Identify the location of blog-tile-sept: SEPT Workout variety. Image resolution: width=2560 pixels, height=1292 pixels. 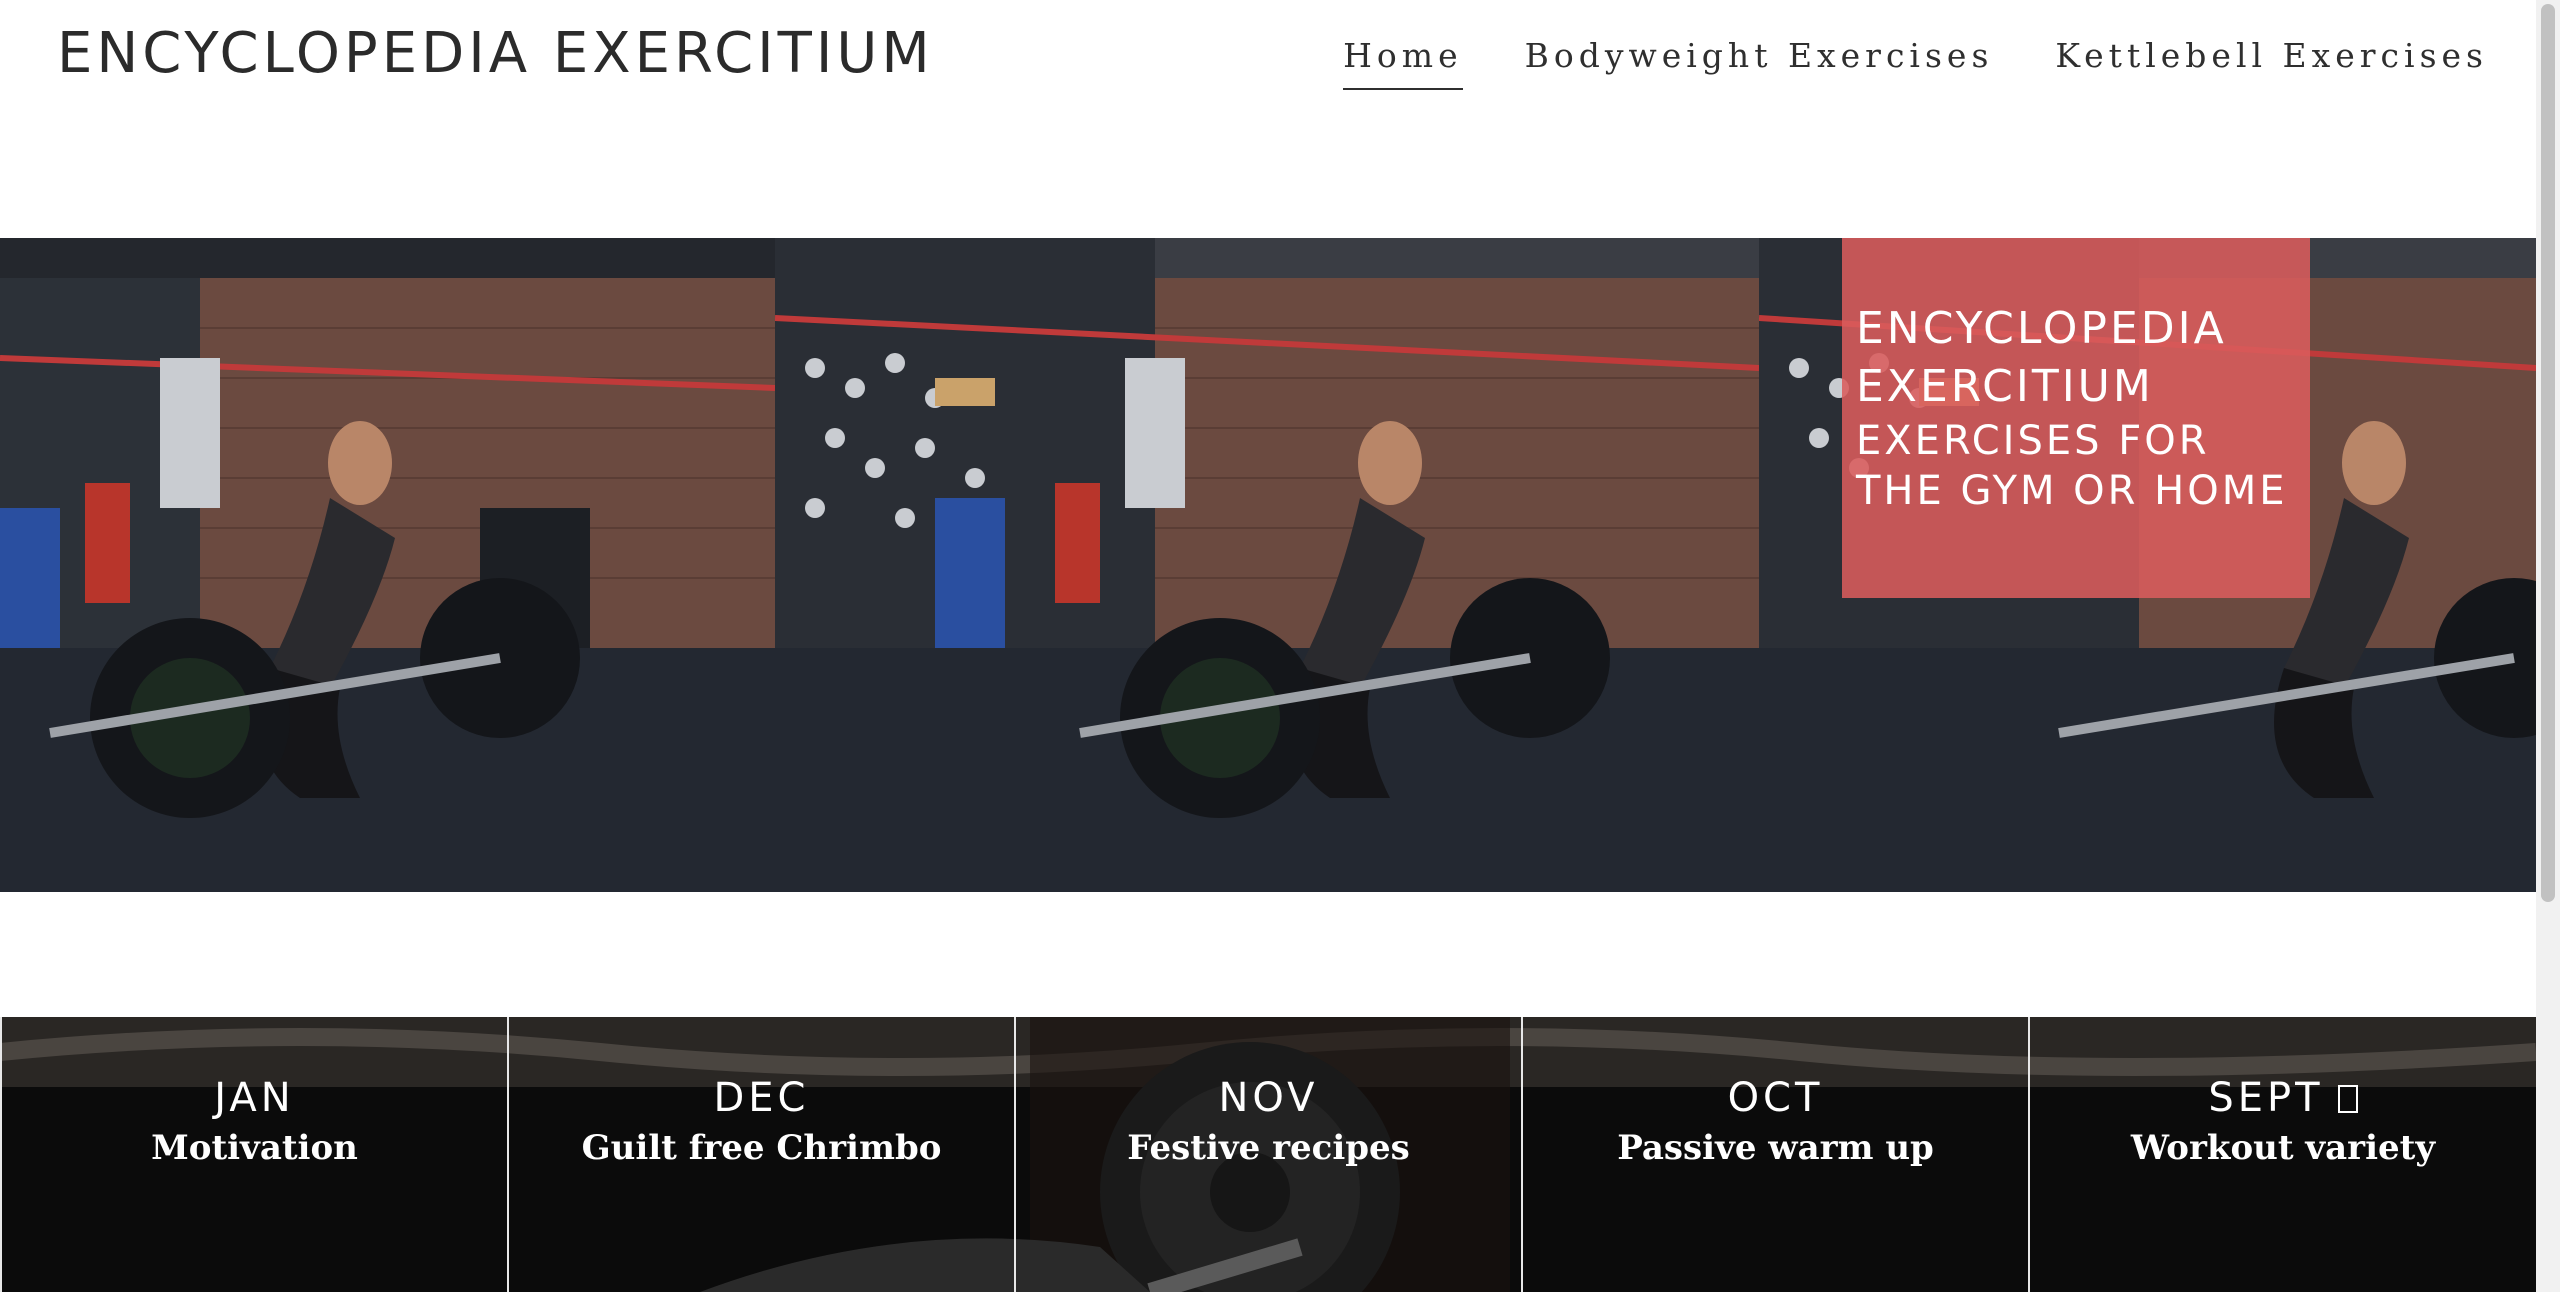
(2282, 1154).